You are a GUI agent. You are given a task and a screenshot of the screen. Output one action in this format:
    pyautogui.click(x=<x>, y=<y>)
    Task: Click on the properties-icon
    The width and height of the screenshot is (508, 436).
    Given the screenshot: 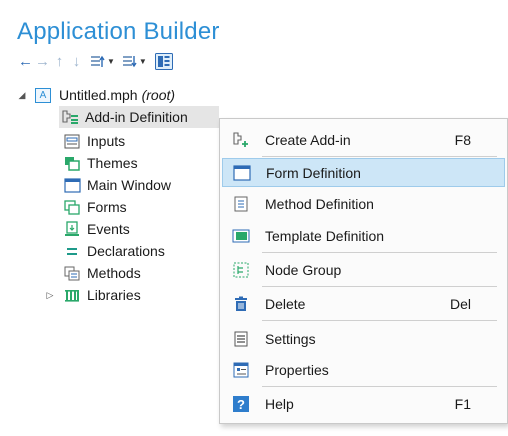 What is the action you would take?
    pyautogui.click(x=241, y=370)
    